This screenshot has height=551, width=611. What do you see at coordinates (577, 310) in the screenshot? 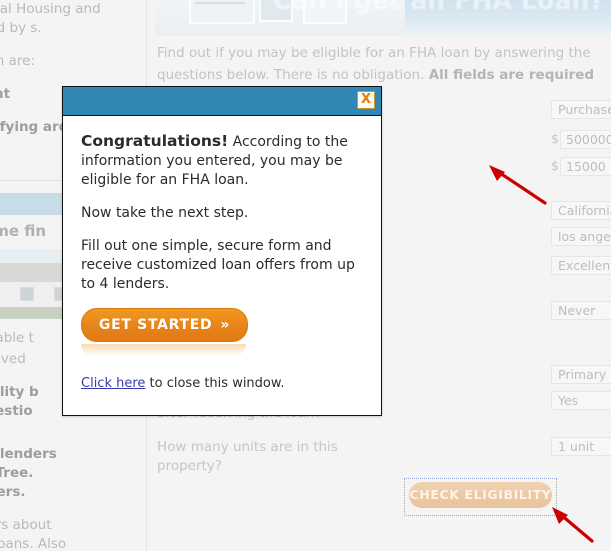
I see `bankruptcy-value: Never` at bounding box center [577, 310].